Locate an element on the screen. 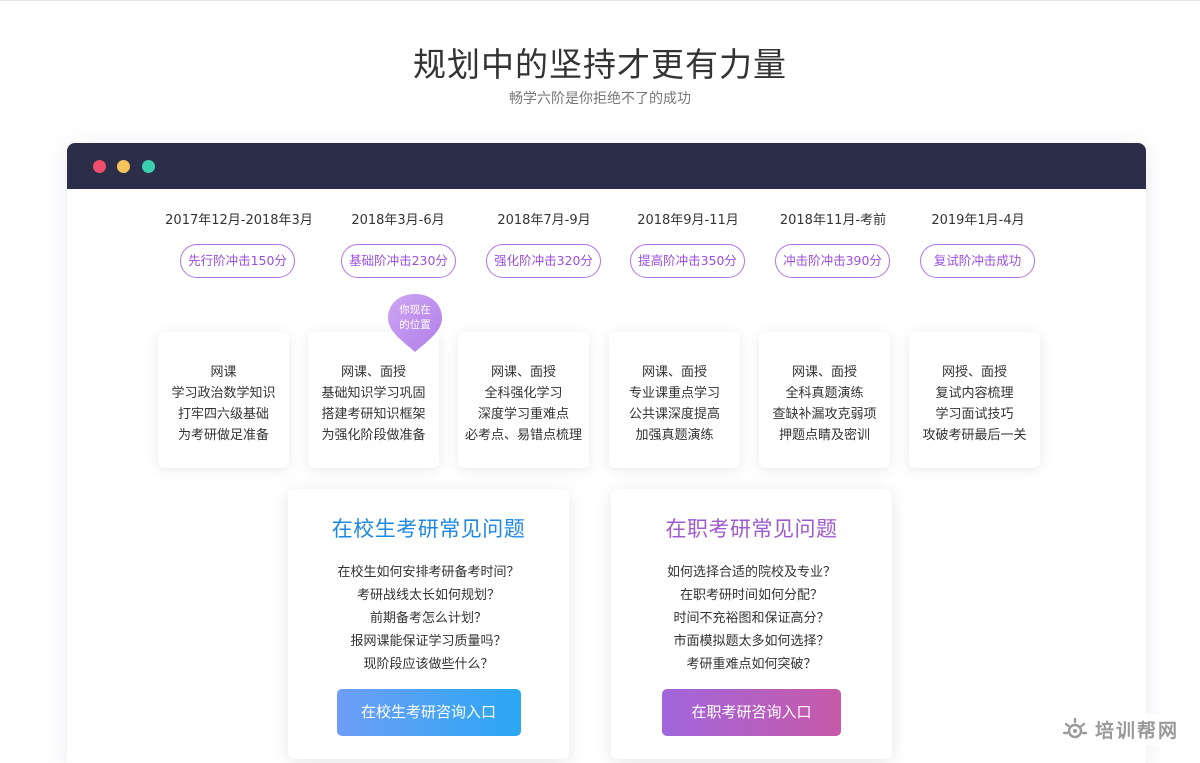  page-subtitle: 畅学六阶是你拒绝不了的成功 is located at coordinates (600, 99).